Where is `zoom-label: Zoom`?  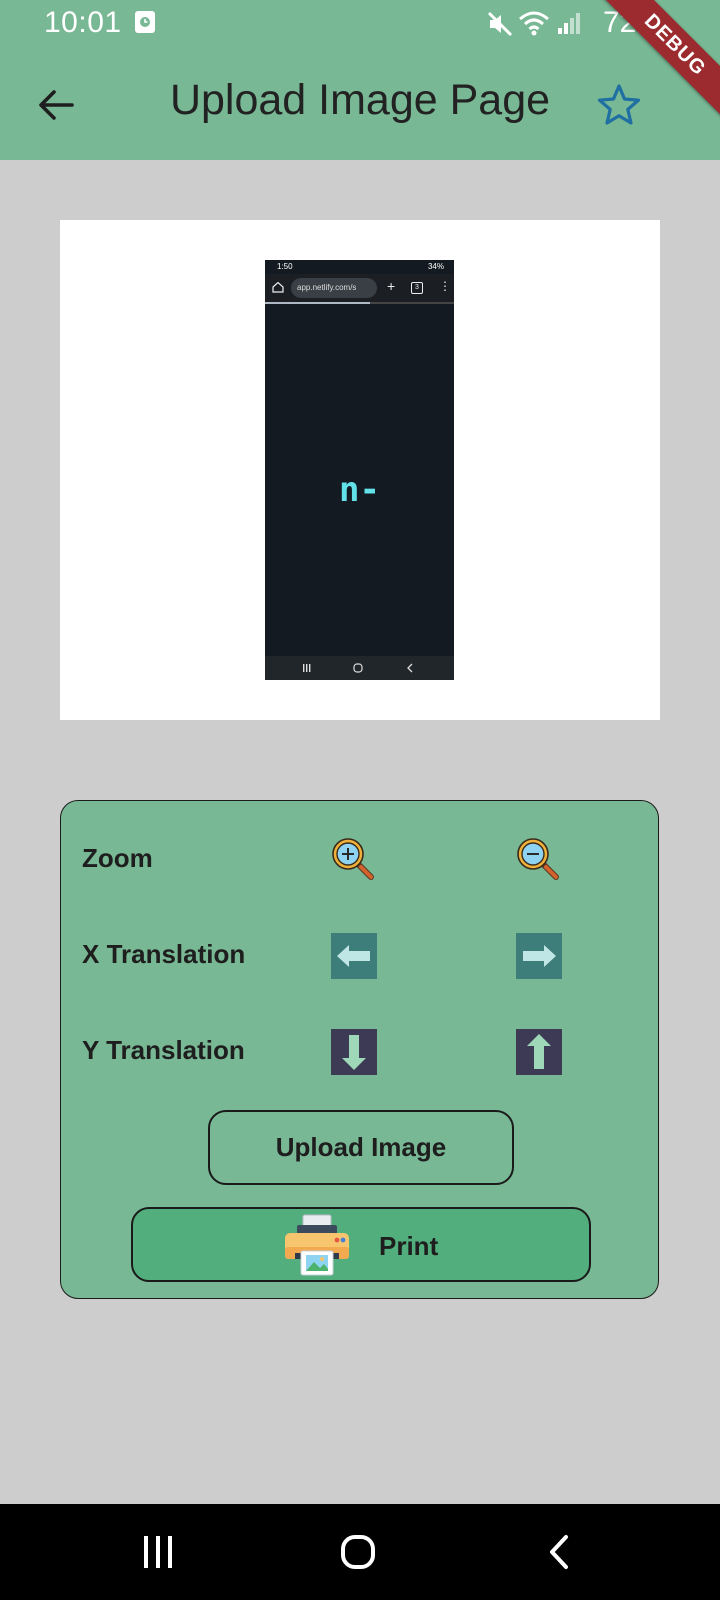 zoom-label: Zoom is located at coordinates (117, 858).